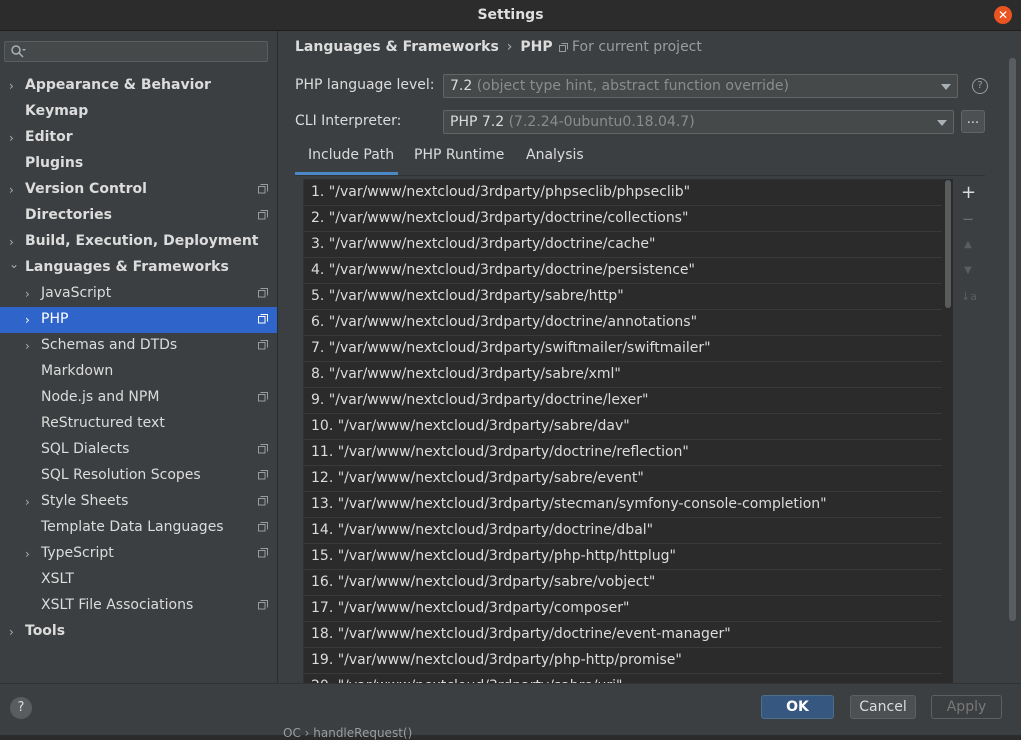  Describe the element at coordinates (968, 193) in the screenshot. I see `add-path-icon: +` at that location.